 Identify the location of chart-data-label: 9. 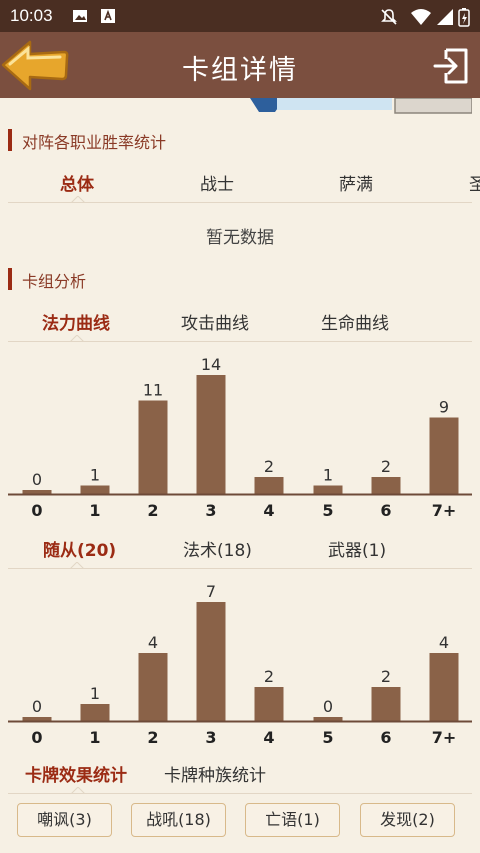
(444, 407).